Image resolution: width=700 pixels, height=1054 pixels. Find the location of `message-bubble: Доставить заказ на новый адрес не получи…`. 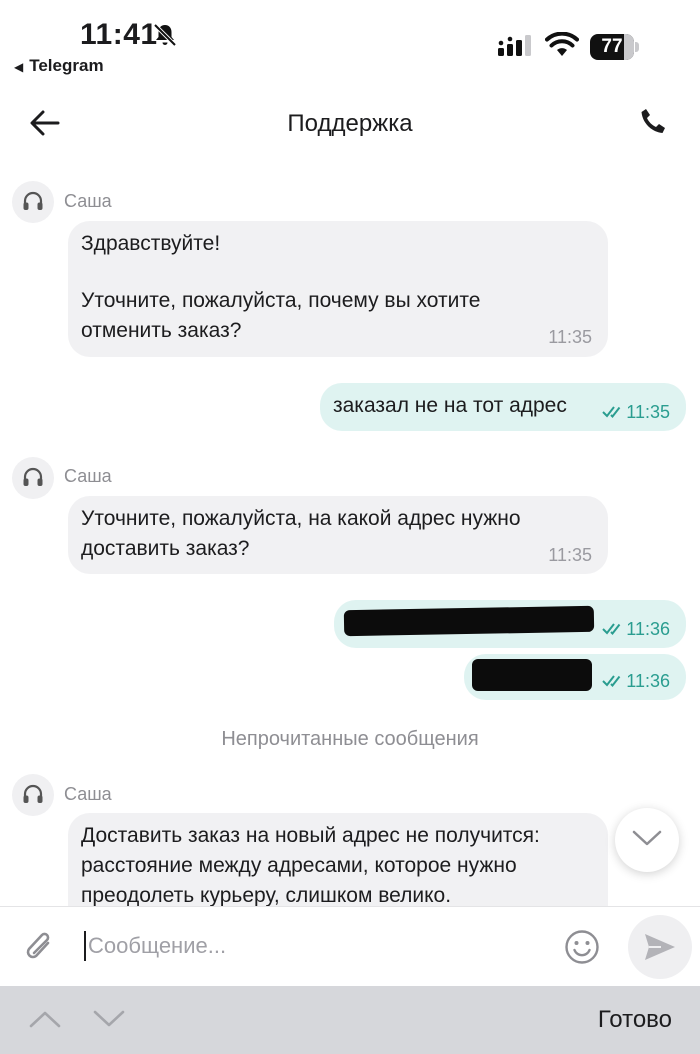

message-bubble: Доставить заказ на новый адрес не получи… is located at coordinates (338, 859).